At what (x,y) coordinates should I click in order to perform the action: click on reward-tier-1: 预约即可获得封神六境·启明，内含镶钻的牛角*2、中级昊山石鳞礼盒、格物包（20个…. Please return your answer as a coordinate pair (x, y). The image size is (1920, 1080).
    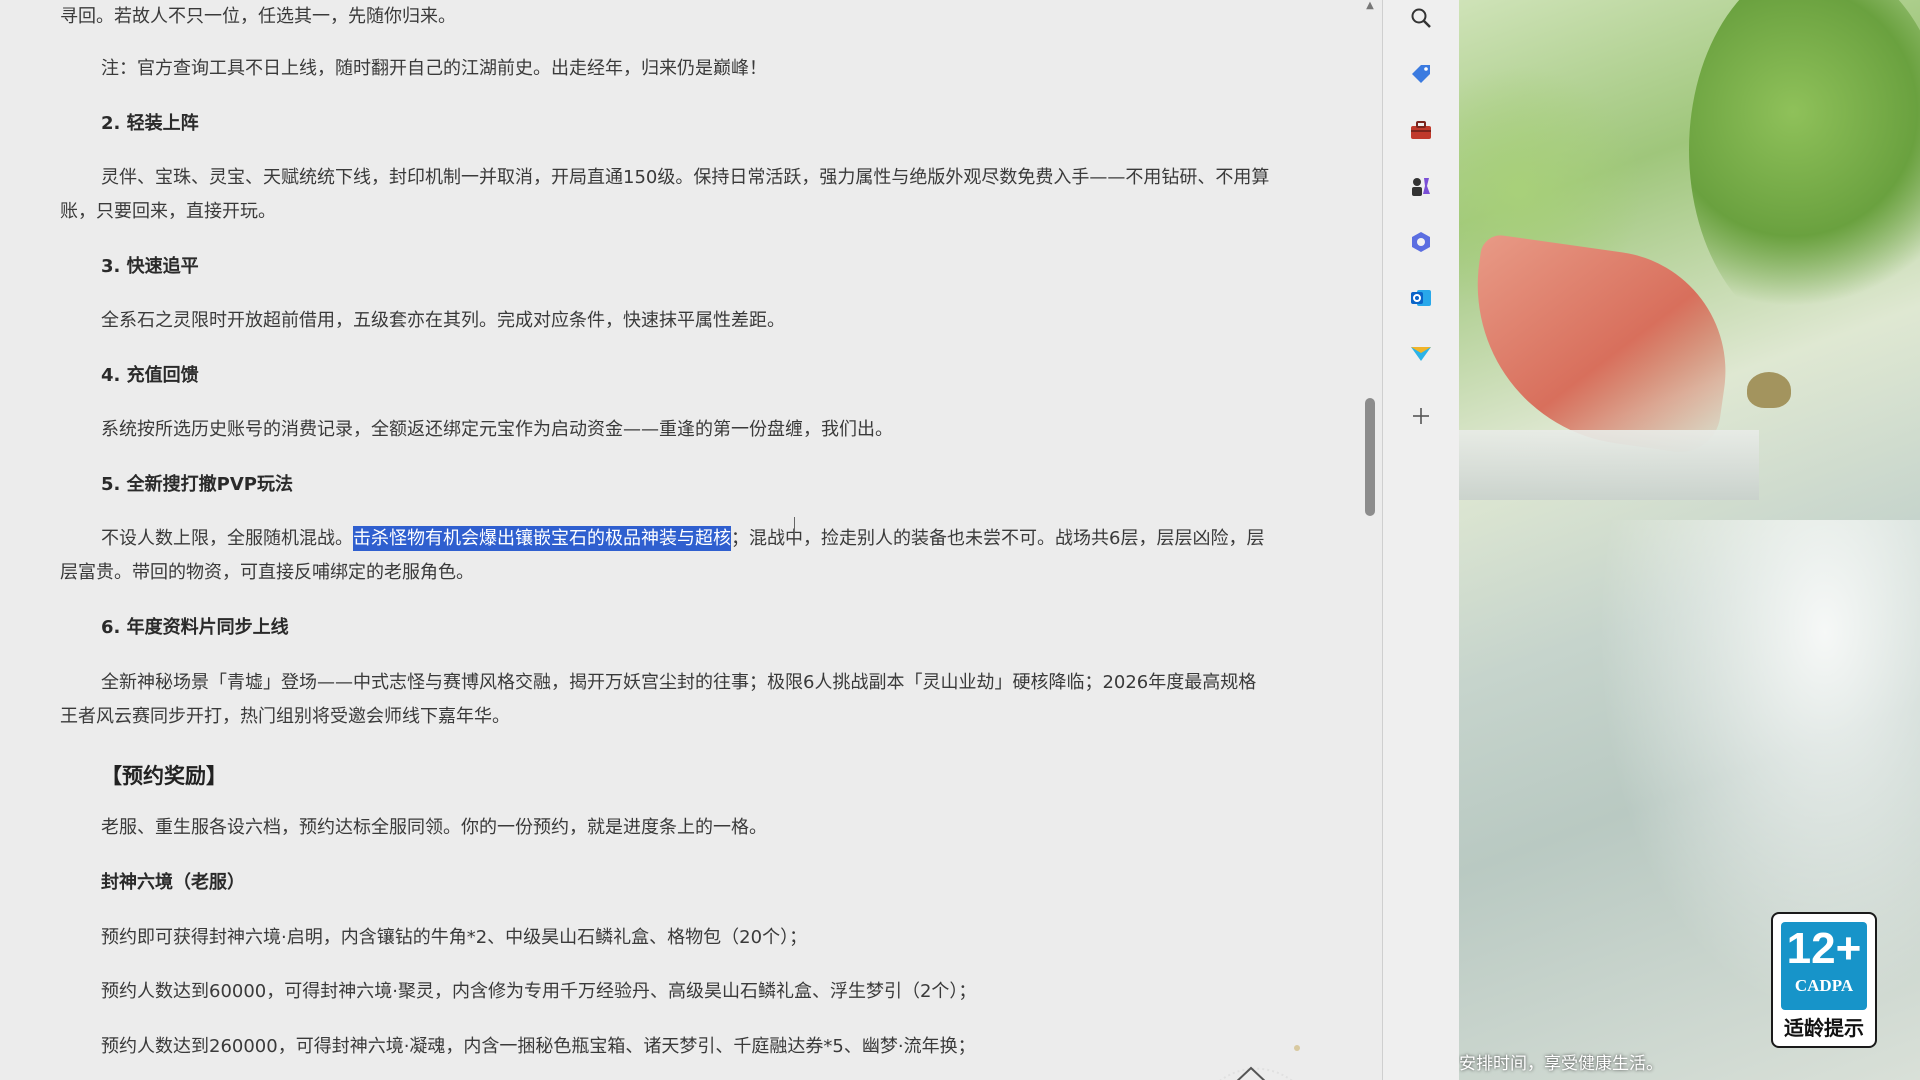
    Looking at the image, I should click on (454, 937).